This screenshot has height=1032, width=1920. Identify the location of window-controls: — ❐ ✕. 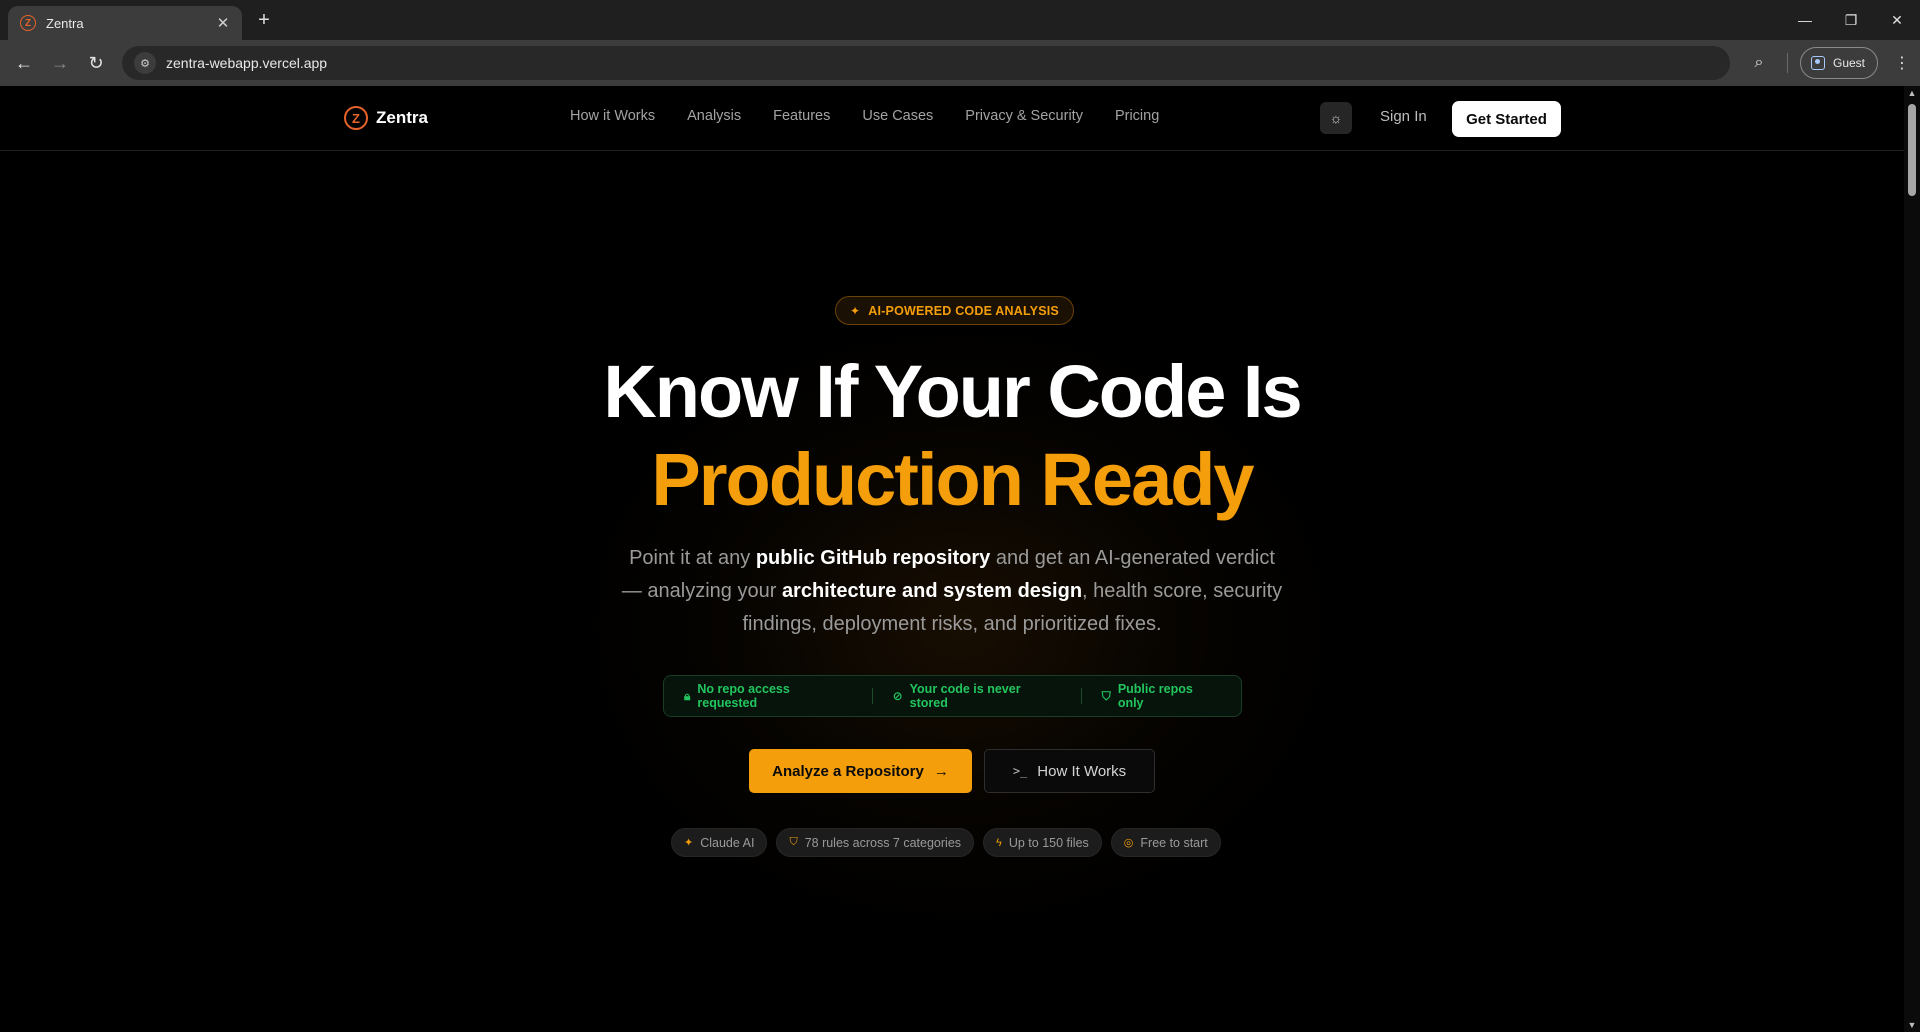
(1851, 20).